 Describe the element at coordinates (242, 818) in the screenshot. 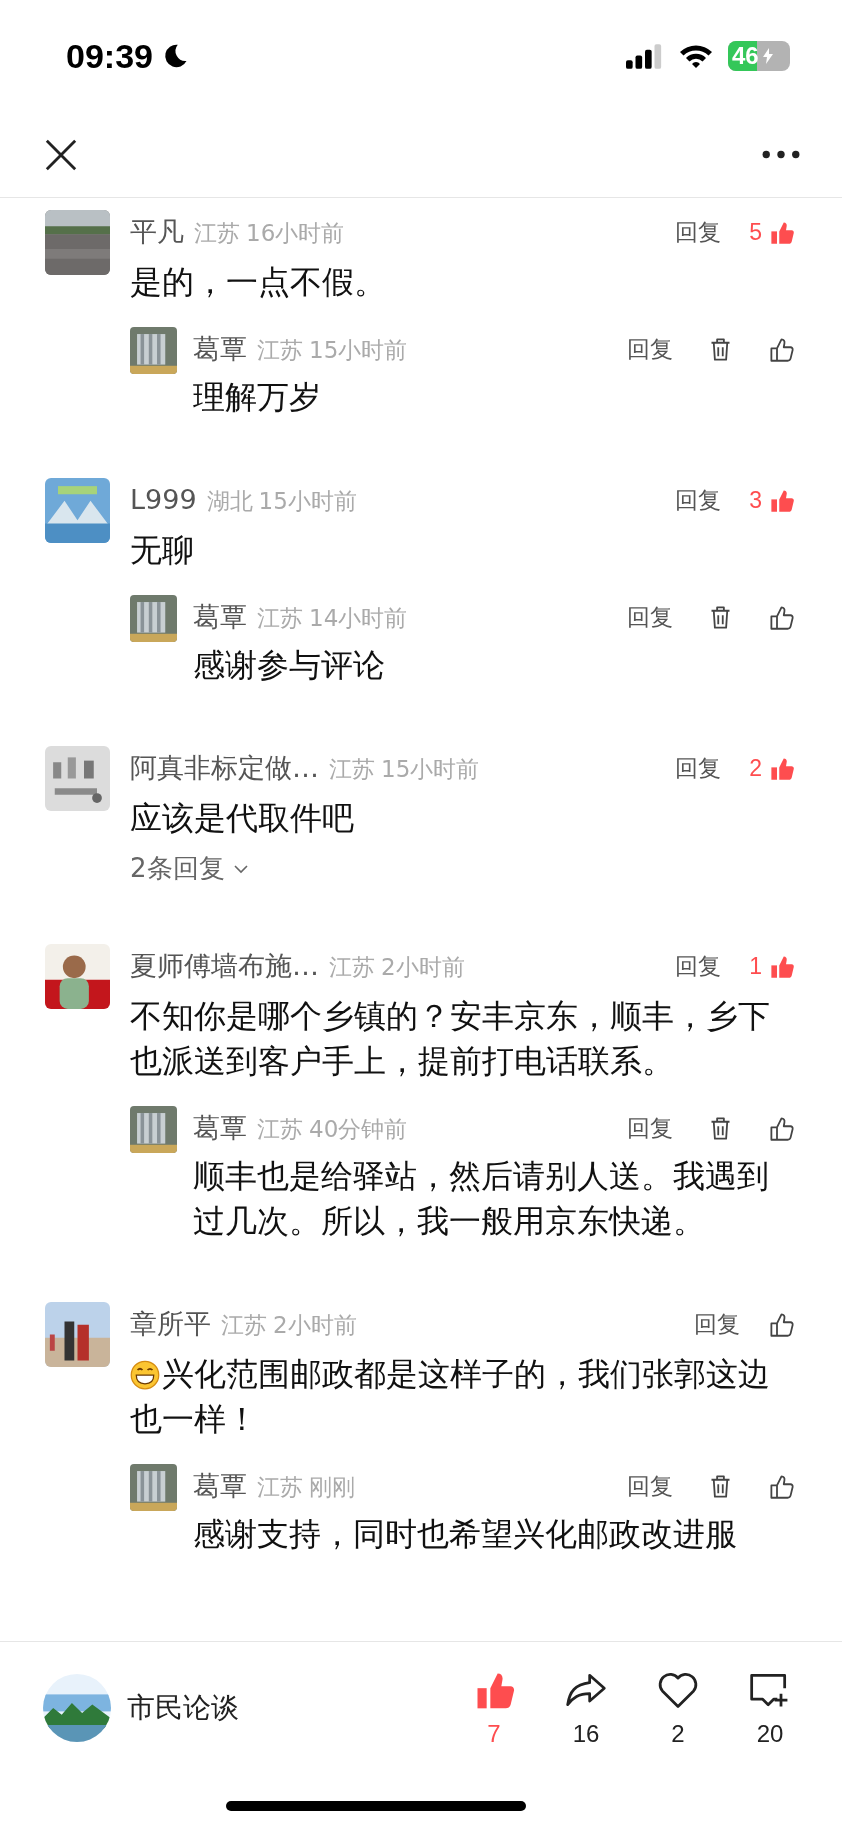

I see `comment-text: 应该是代取件吧` at that location.